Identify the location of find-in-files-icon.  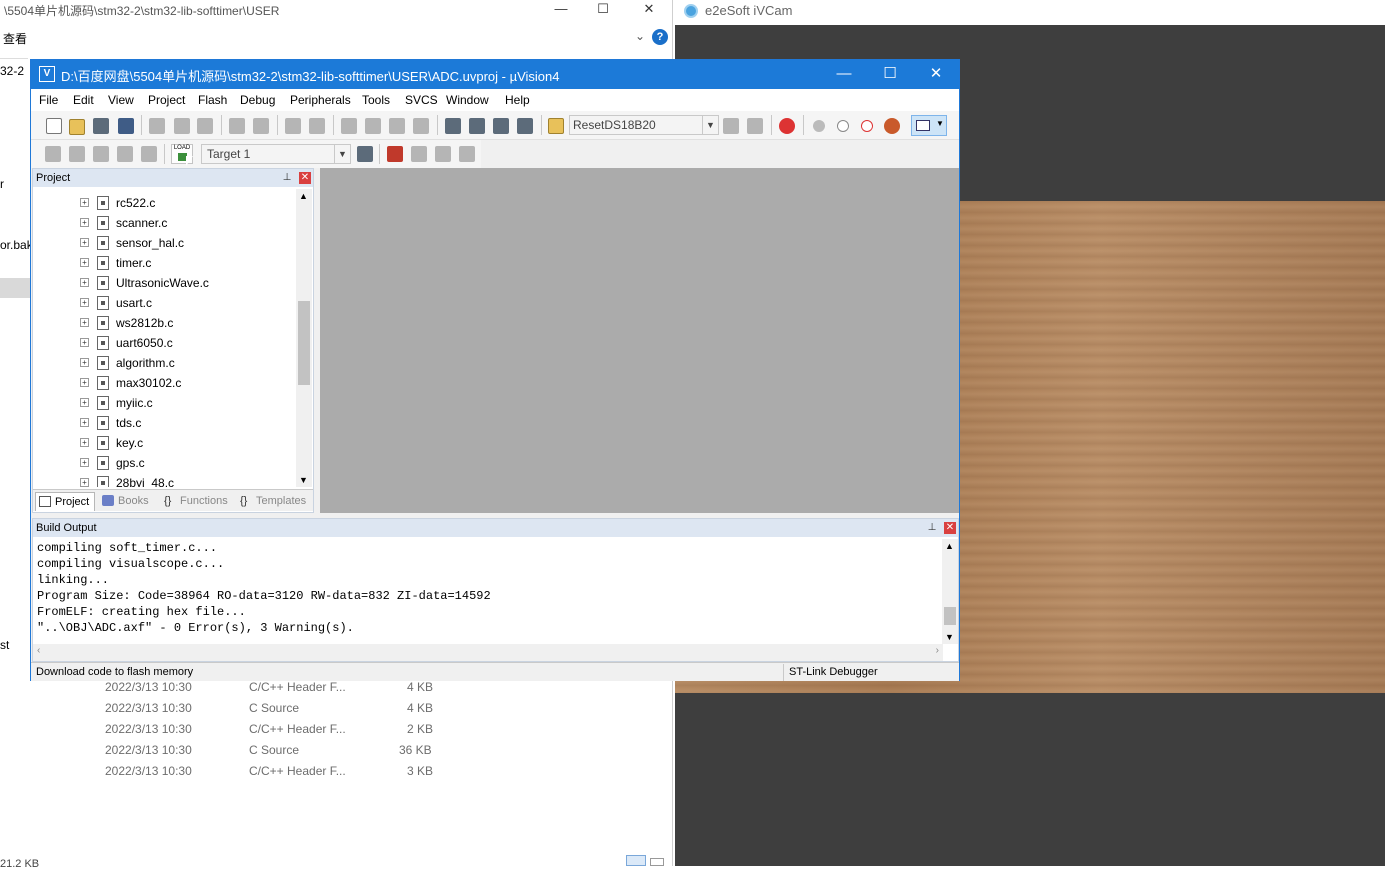
(556, 126).